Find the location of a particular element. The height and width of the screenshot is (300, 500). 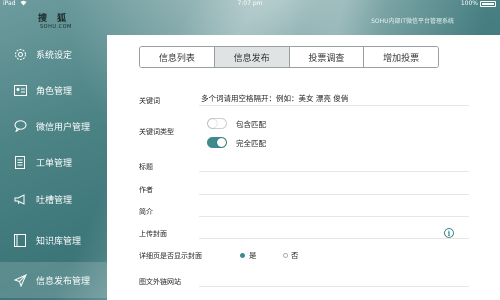

sidebar-item-role-management: 角色管理 is located at coordinates (54, 90).